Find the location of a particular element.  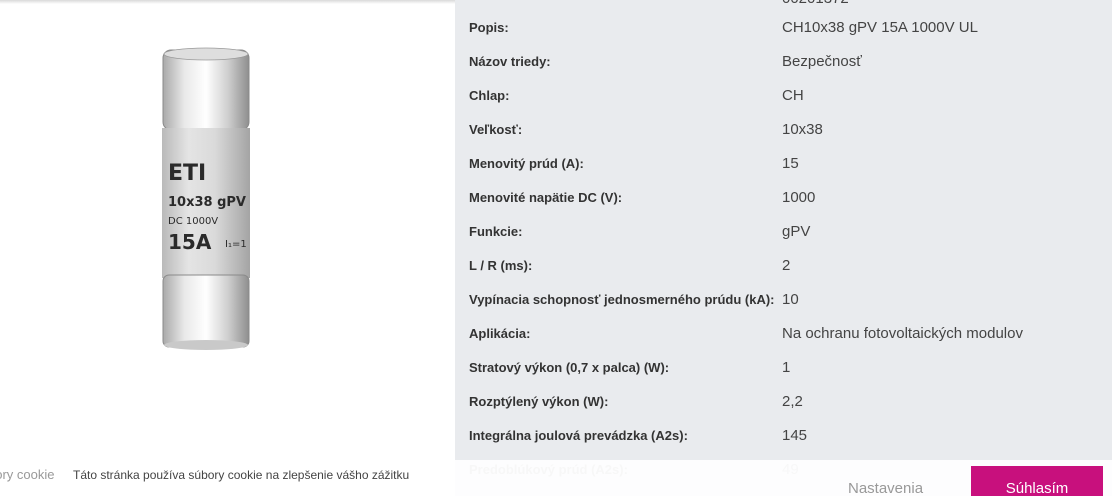

spec-value: Na ochranu fotovoltaických modulov is located at coordinates (902, 333).